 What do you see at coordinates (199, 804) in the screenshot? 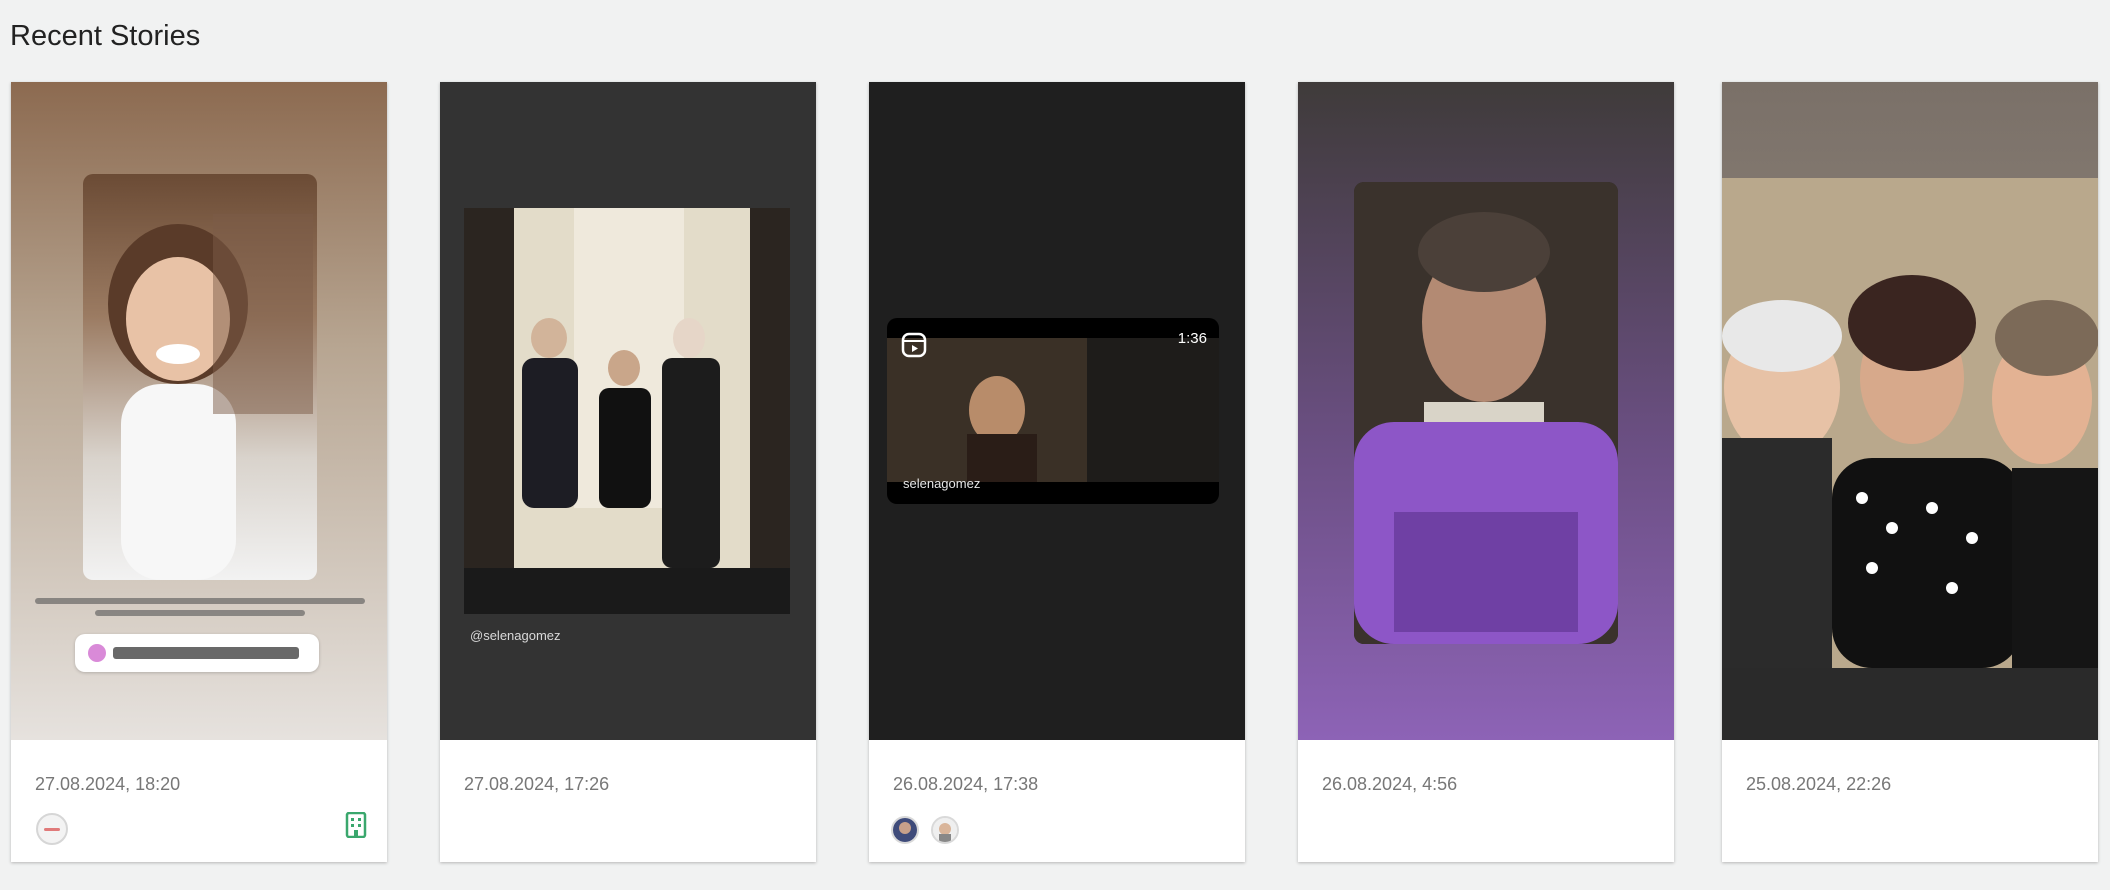
I see `story-footer: 27.08.2024, 18:20` at bounding box center [199, 804].